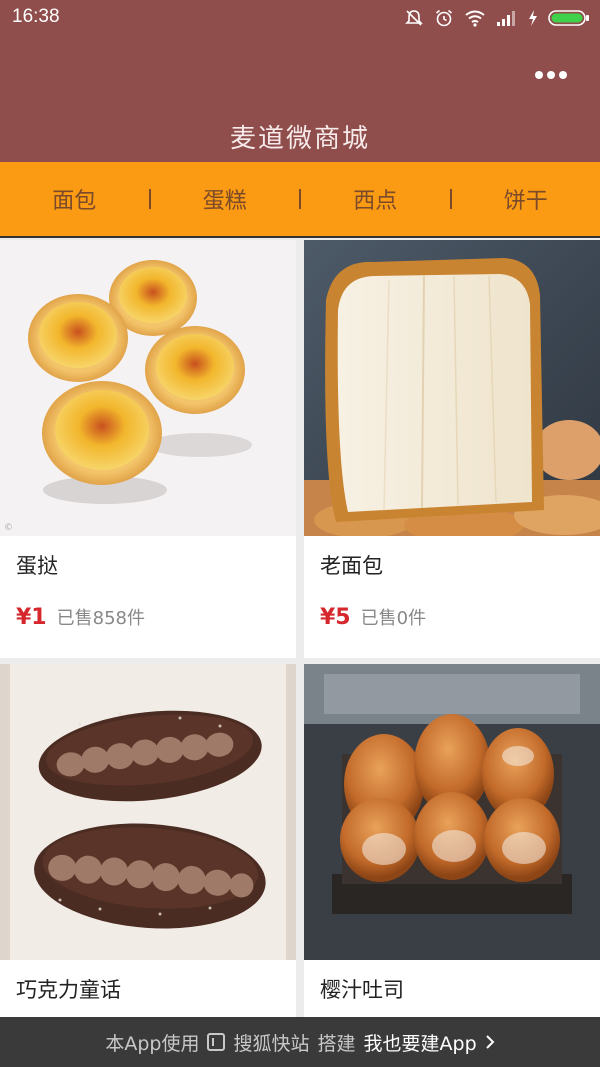 The height and width of the screenshot is (1067, 600). I want to click on product-name: 樱汁吐司, so click(362, 990).